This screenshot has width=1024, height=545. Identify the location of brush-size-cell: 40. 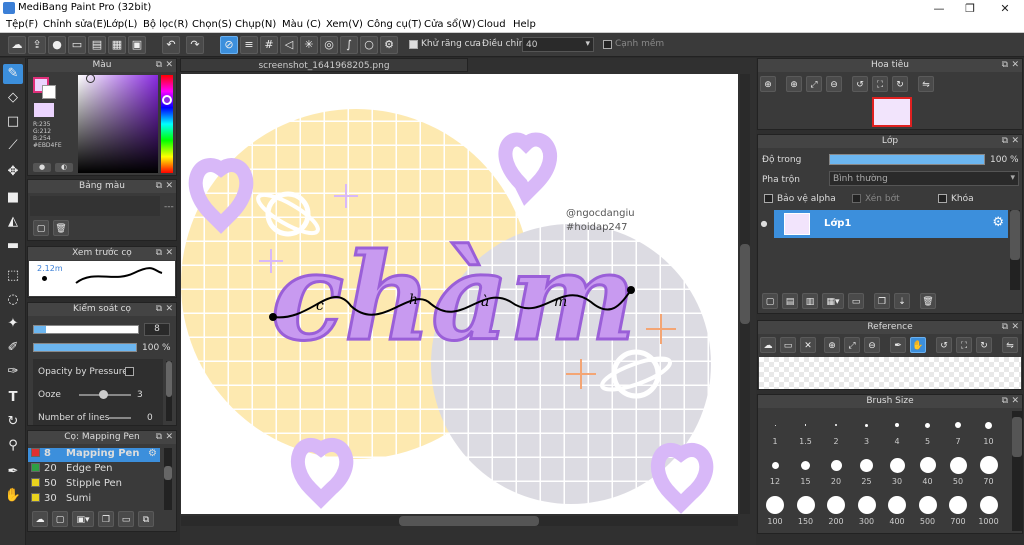
(928, 471).